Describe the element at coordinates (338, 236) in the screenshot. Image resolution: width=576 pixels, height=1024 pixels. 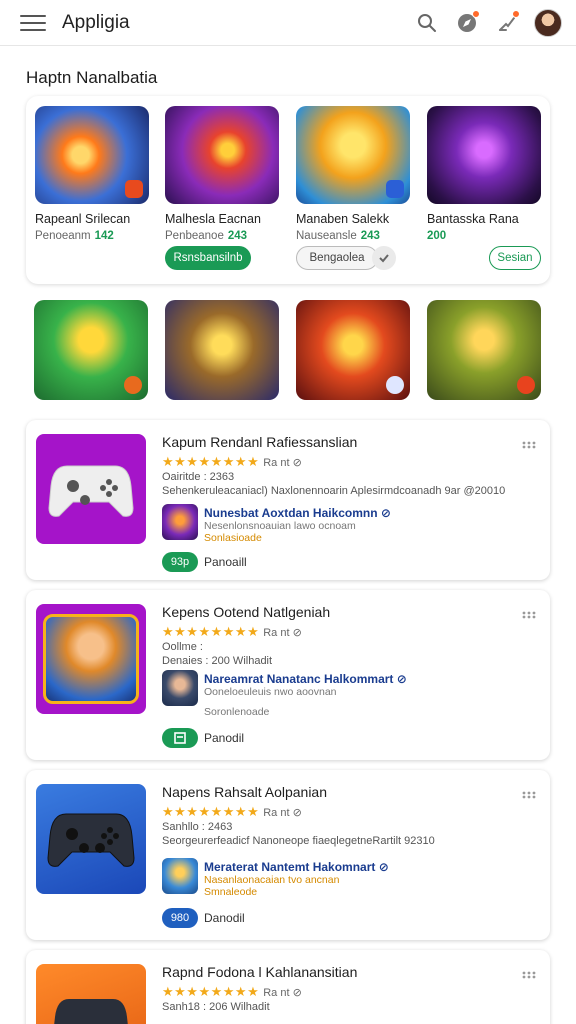
I see `featured-sub: Nauseansle 243` at that location.